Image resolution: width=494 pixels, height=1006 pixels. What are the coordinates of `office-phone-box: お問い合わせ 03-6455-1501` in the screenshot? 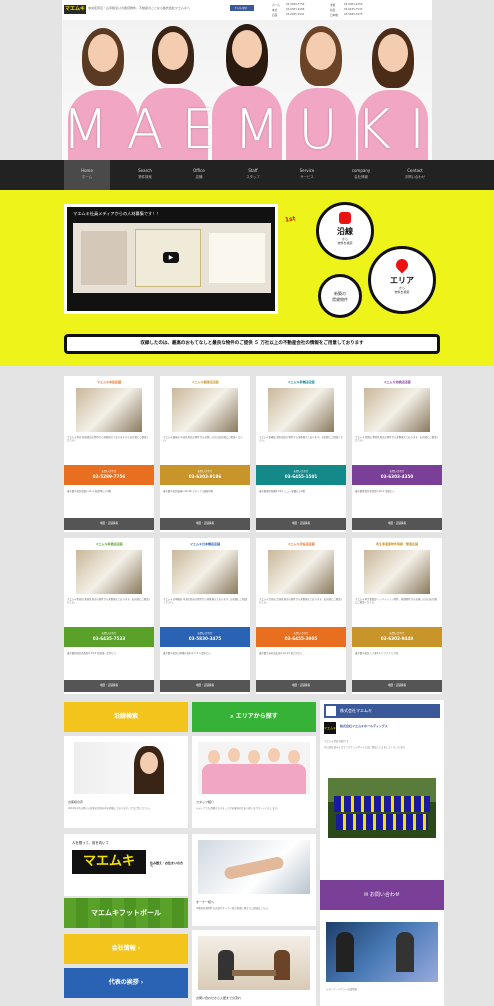 It's located at (301, 475).